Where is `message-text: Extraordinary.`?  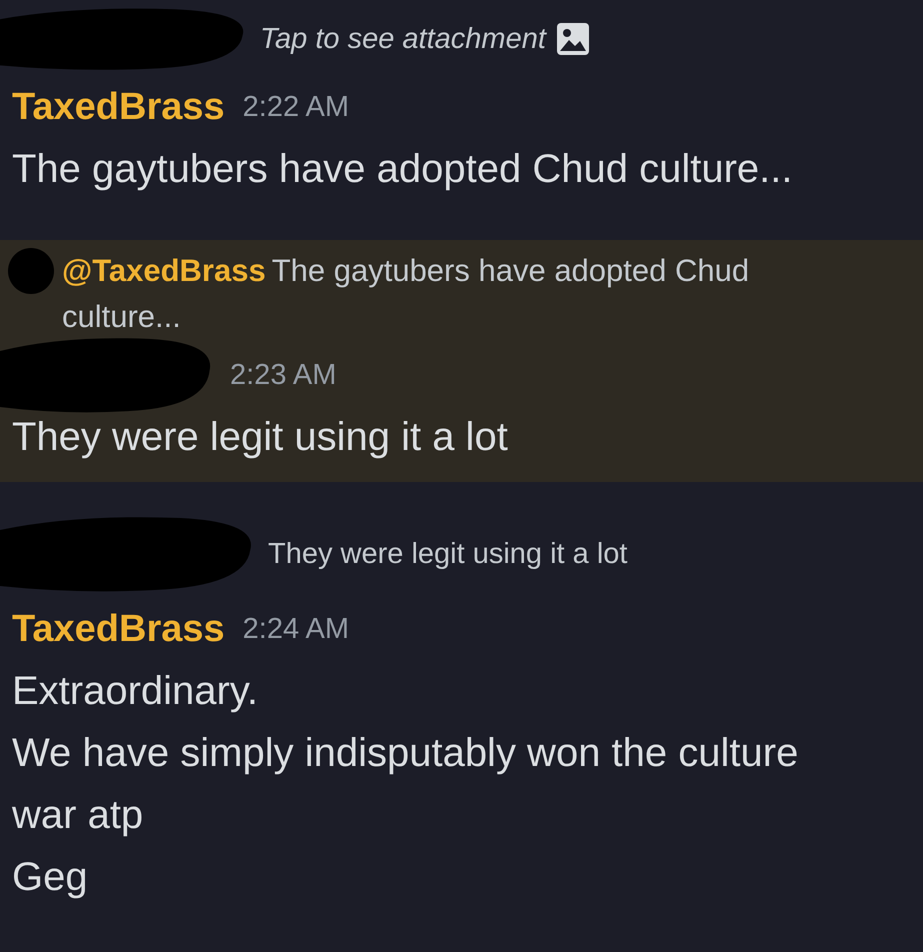 message-text: Extraordinary. is located at coordinates (135, 691).